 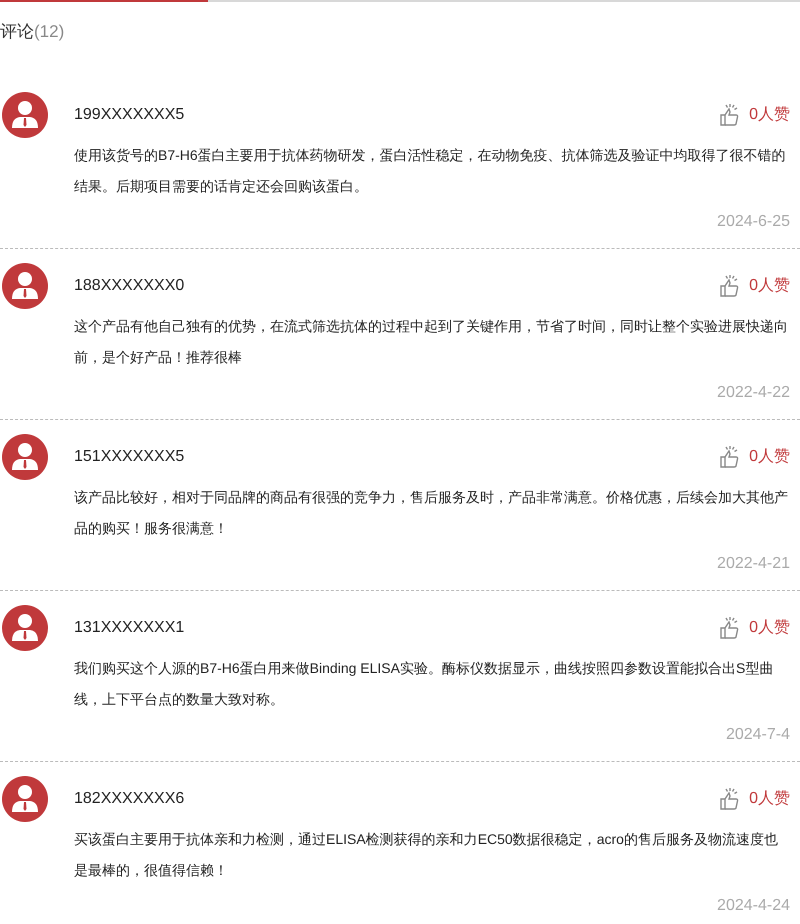 What do you see at coordinates (426, 855) in the screenshot?
I see `comment-text: 买该蛋白主要用于抗体亲和力检测，通过ELISA检测获得的亲和力EC50数据很稳定，acro的售后服务及物流速度也是最棒的，很值得信赖！` at bounding box center [426, 855].